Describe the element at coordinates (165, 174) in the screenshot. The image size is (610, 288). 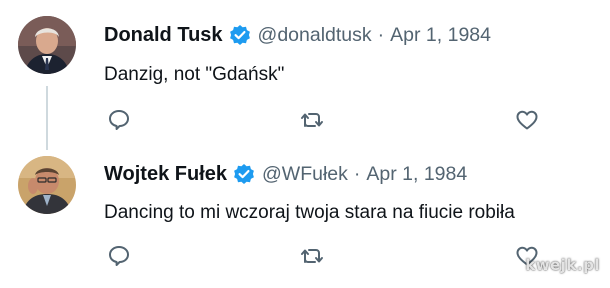
I see `author-name: Wojtek Fułek` at that location.